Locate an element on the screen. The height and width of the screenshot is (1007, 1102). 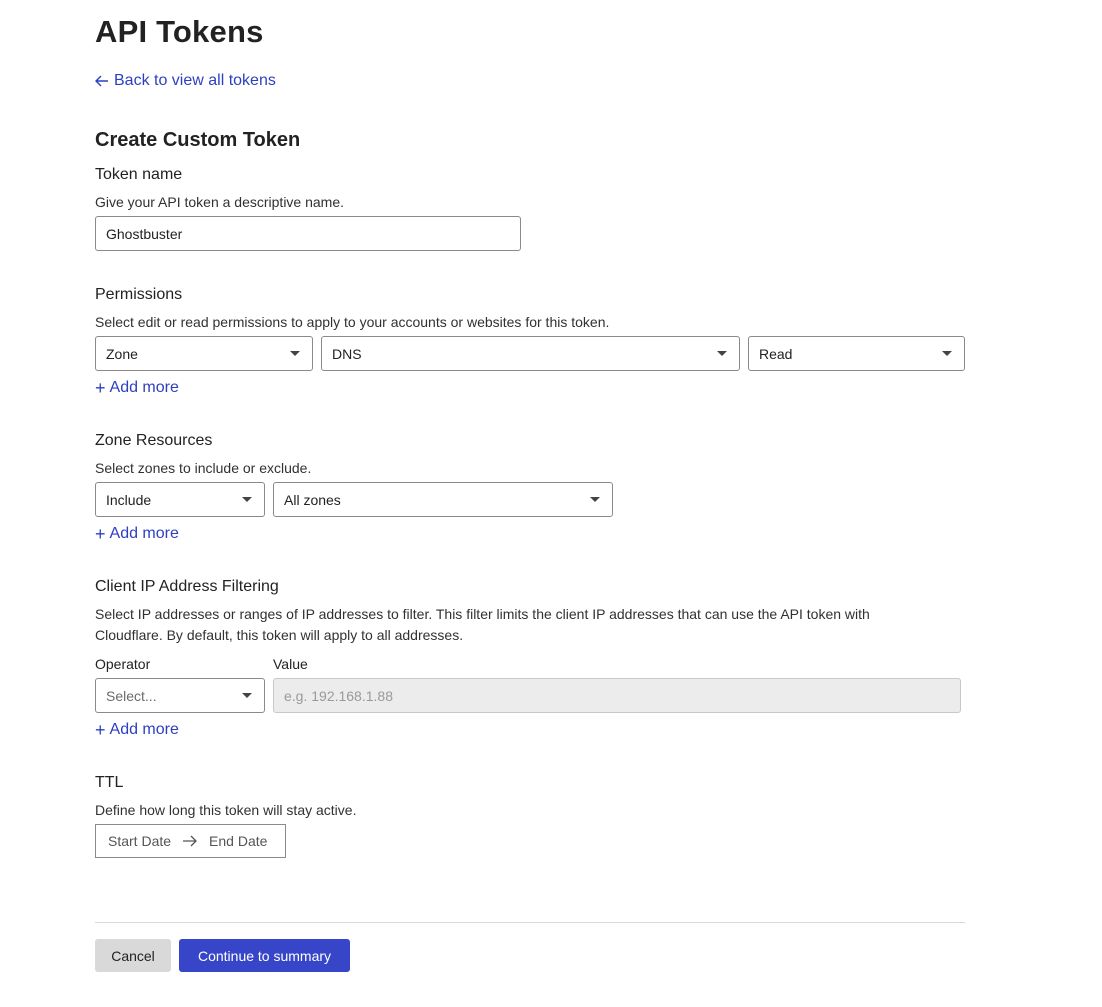
arrow-left-icon is located at coordinates (102, 81).